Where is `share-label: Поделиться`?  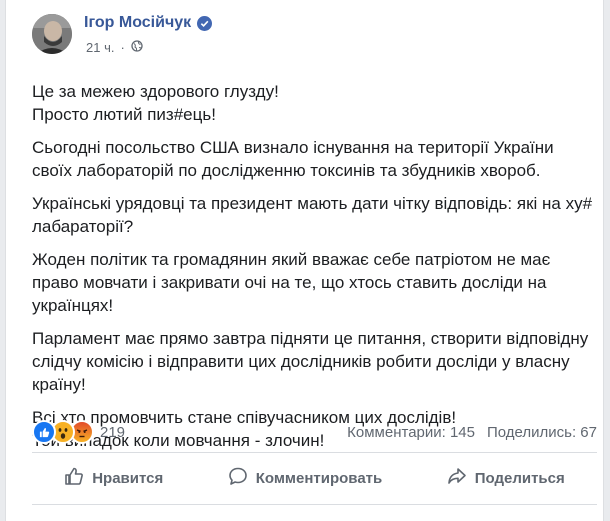
share-label: Поделиться is located at coordinates (519, 478).